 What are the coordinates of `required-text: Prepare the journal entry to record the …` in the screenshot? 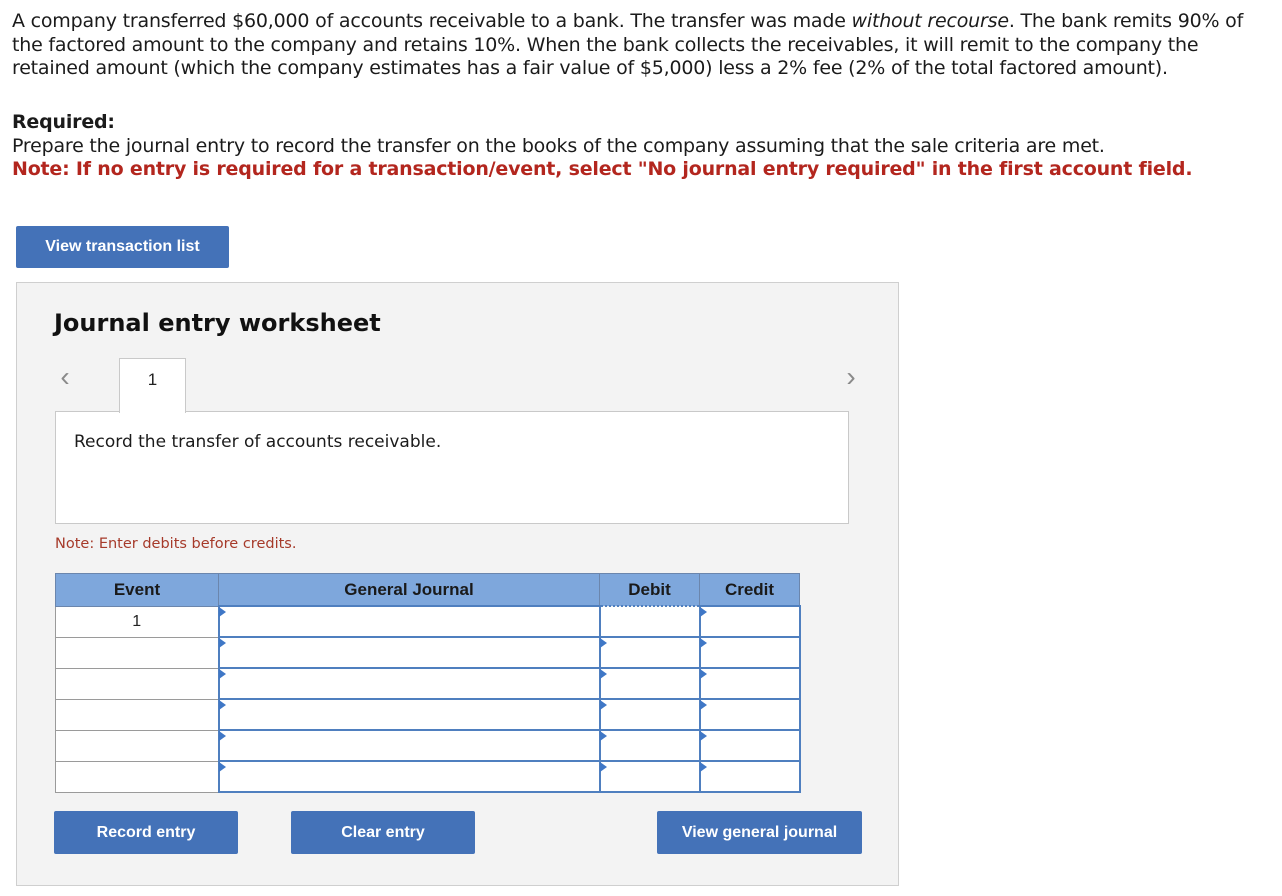 It's located at (558, 145).